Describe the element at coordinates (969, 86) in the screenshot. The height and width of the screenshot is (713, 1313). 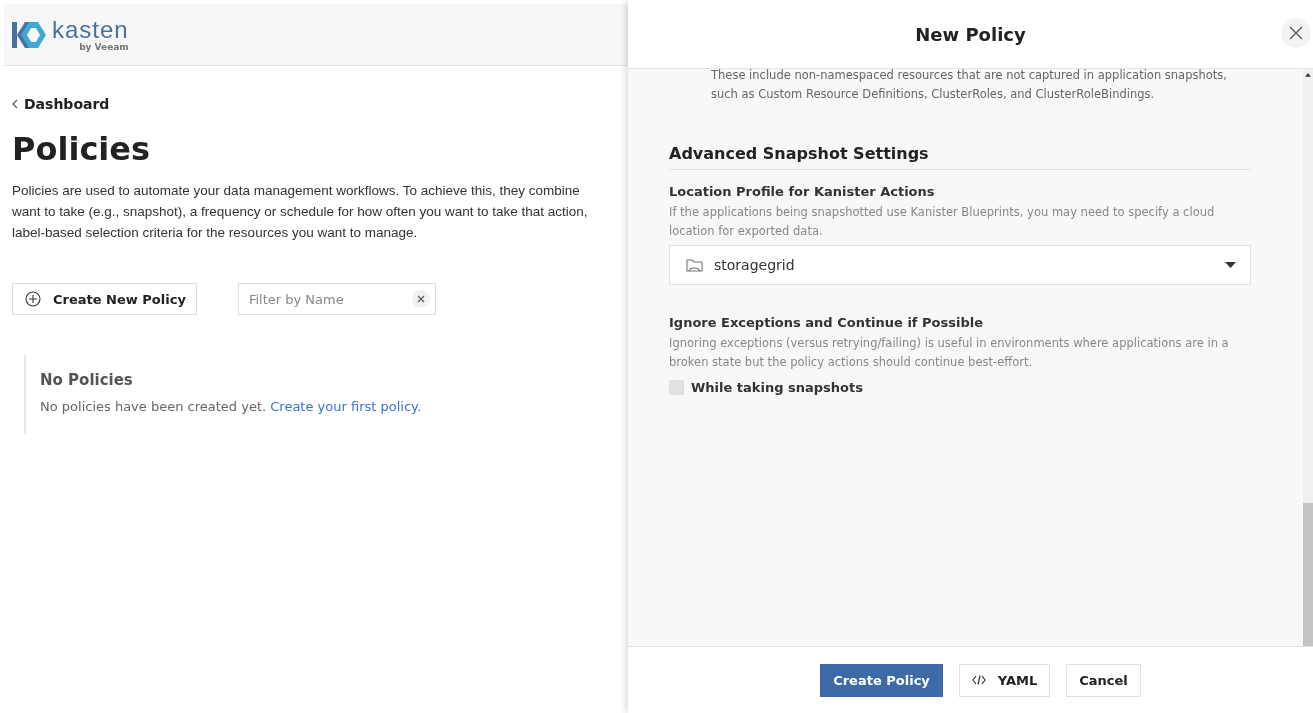
I see `note-text: These include non-namespaced resources that are not captured in application snapshots, such as Custom Resource Definitions, ClusterRoles, and ClusterRoleBindings.` at that location.